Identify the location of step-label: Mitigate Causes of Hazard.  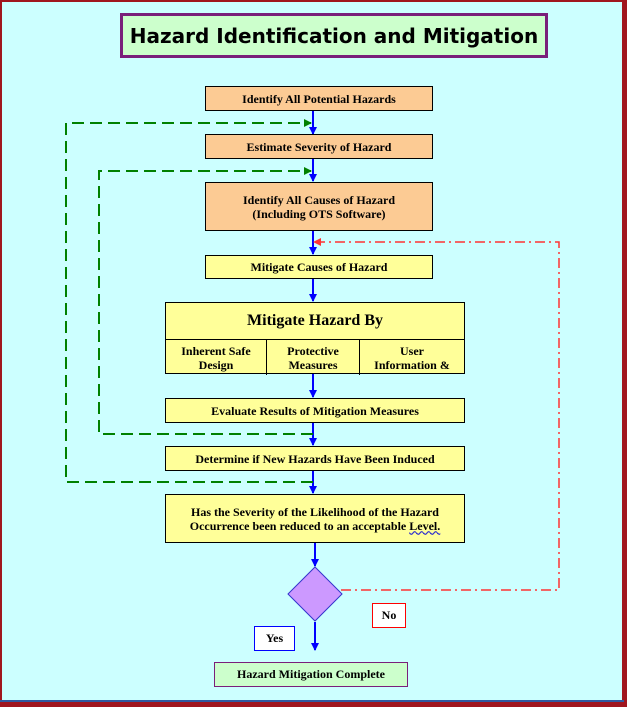
(319, 267).